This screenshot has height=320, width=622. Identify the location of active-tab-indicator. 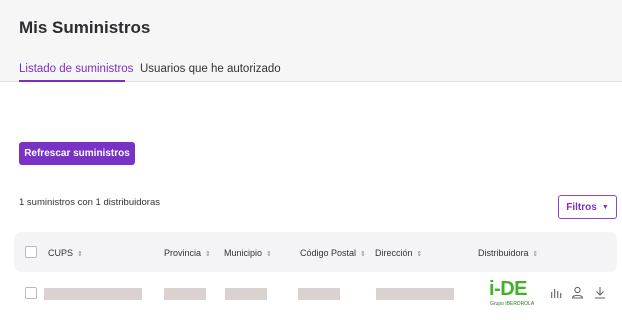
(72, 81).